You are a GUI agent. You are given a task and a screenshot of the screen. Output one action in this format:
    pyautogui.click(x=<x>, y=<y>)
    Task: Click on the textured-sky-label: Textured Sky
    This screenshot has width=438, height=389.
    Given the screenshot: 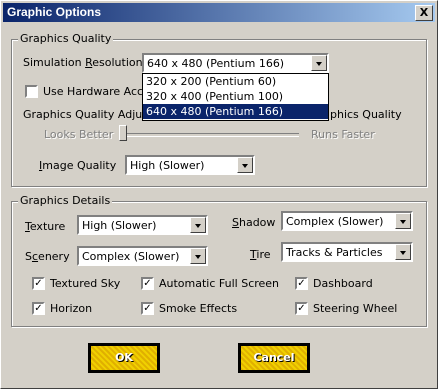 What is the action you would take?
    pyautogui.click(x=85, y=283)
    